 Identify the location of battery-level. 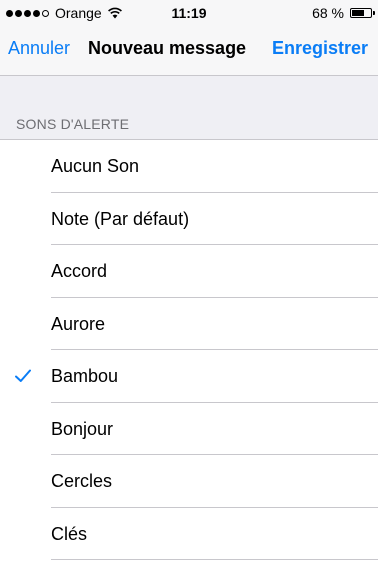
(358, 13).